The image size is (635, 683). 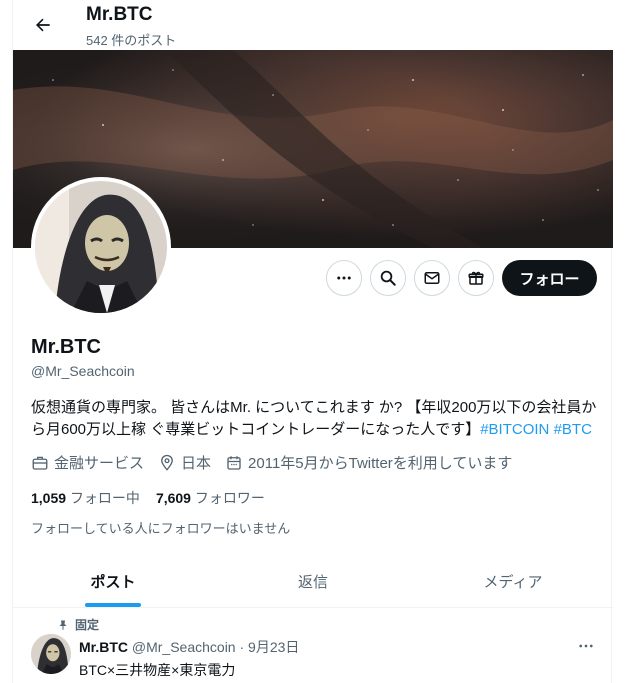 What do you see at coordinates (40, 463) in the screenshot?
I see `briefcase-icon` at bounding box center [40, 463].